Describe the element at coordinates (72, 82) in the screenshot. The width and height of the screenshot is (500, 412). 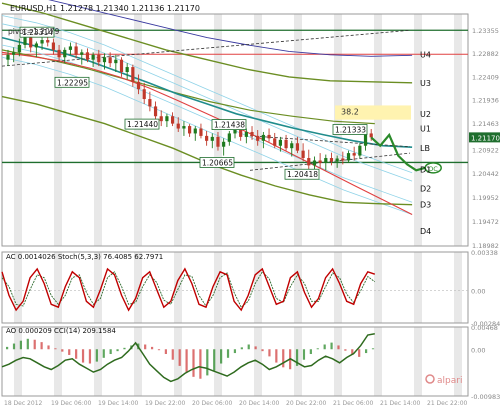
I see `price-callout: 1.22295` at that location.